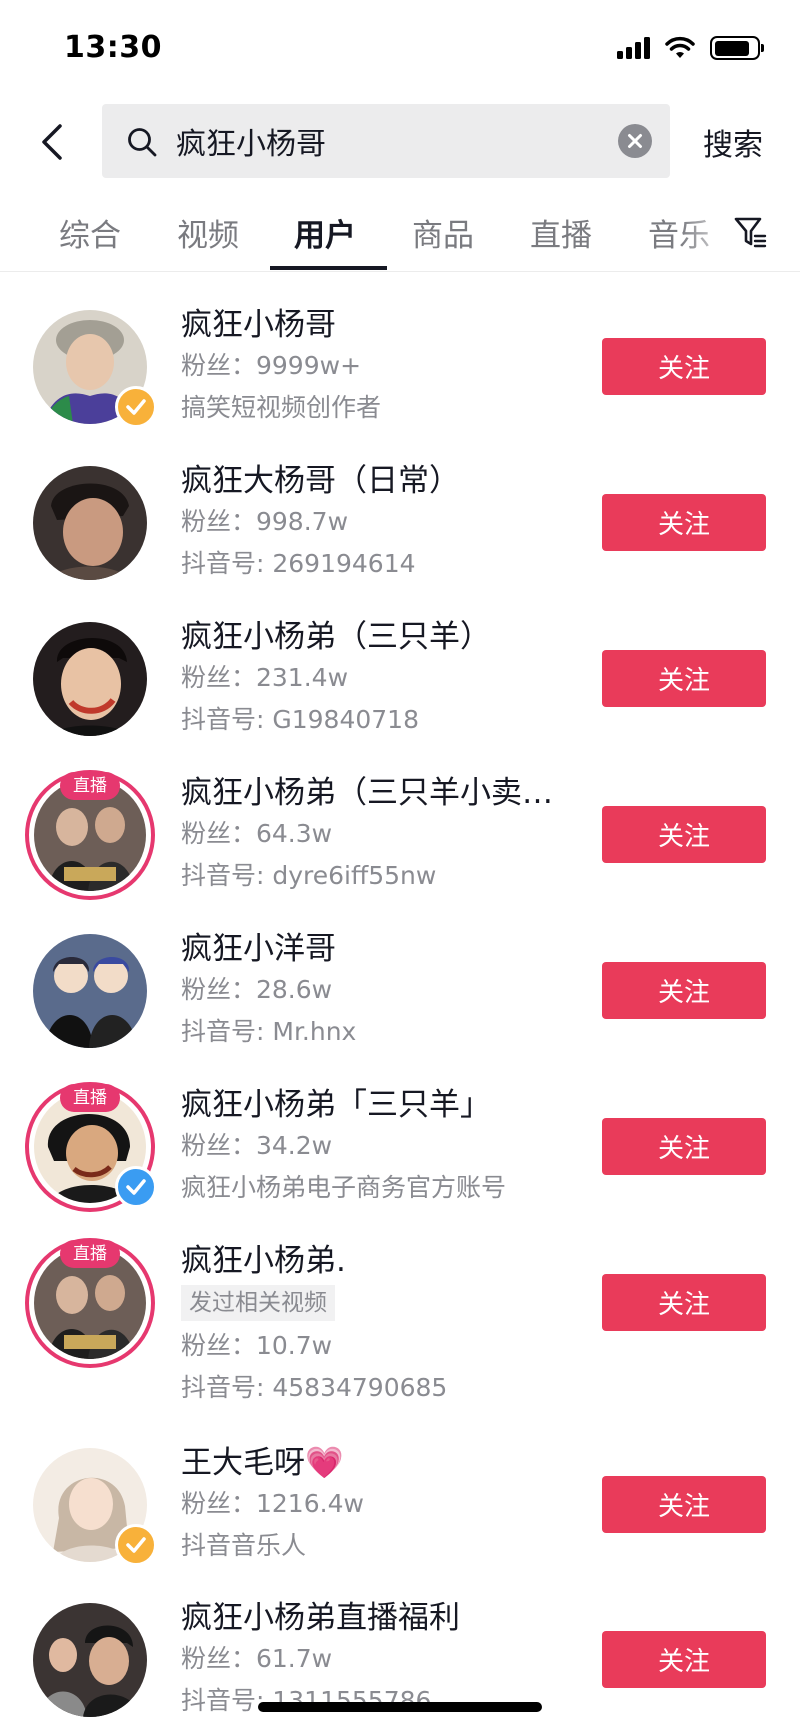 The height and width of the screenshot is (1731, 800). I want to click on user-fans: 粉丝：1216.4w, so click(272, 1503).